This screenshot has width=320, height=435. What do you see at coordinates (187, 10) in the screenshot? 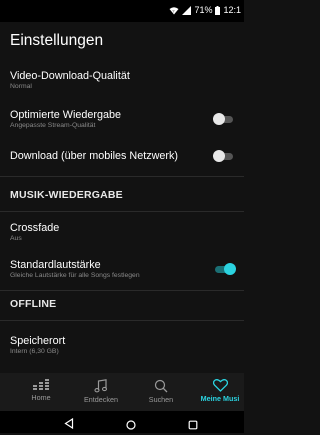
I see `signal-icon` at bounding box center [187, 10].